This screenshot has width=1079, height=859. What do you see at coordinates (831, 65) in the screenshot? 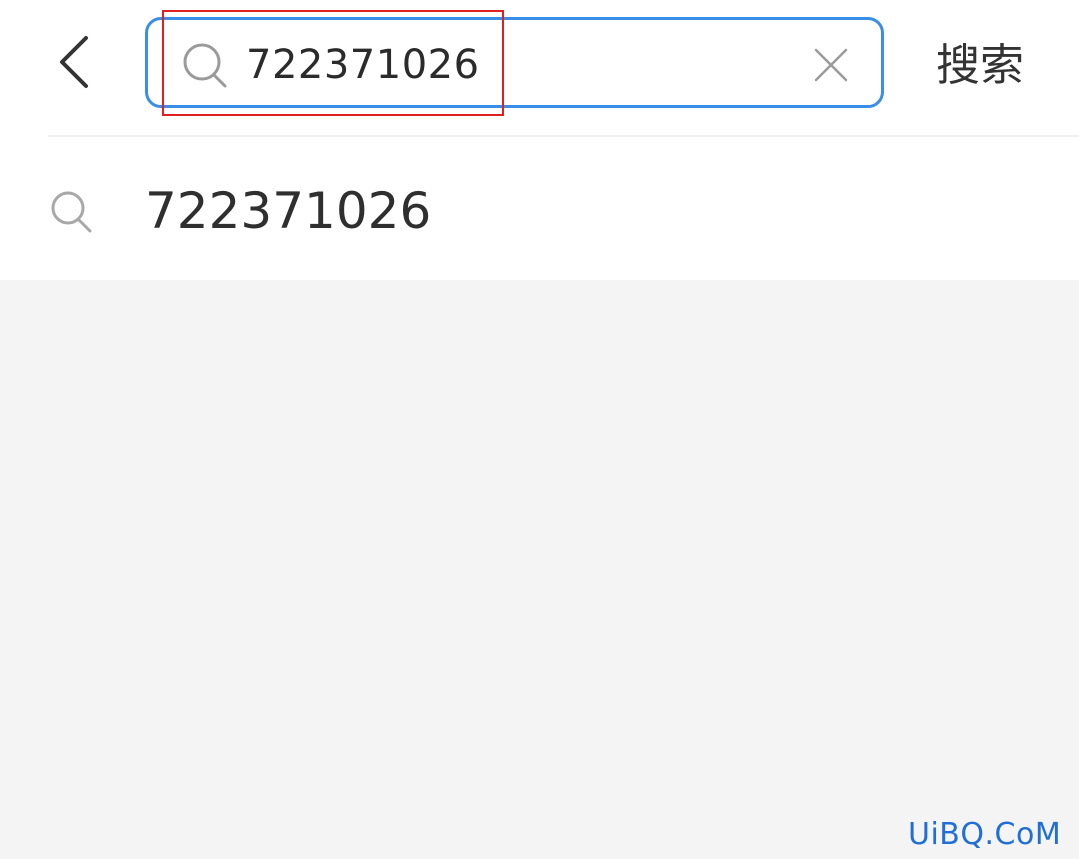
I see `close-icon` at bounding box center [831, 65].